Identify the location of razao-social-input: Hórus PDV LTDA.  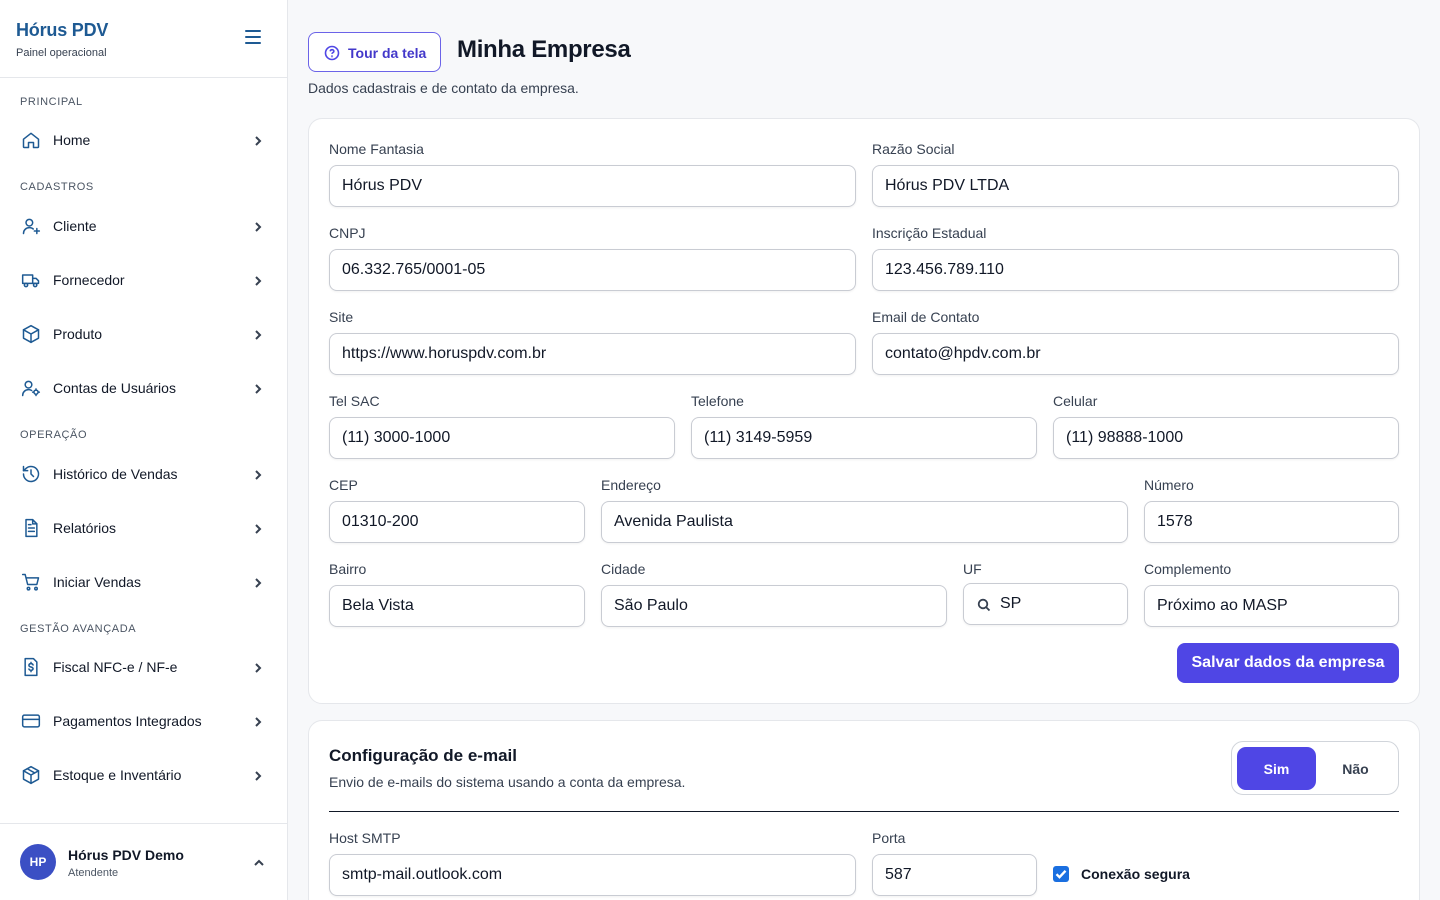
(1135, 186).